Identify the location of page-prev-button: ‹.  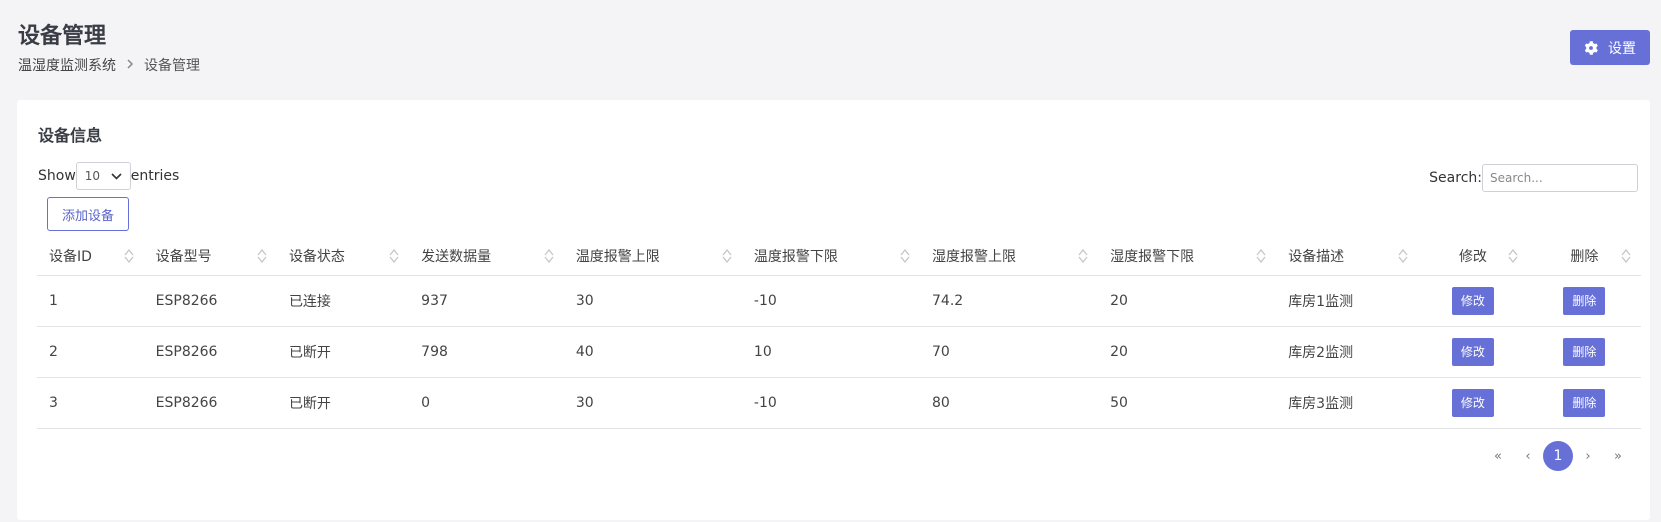
(1528, 456).